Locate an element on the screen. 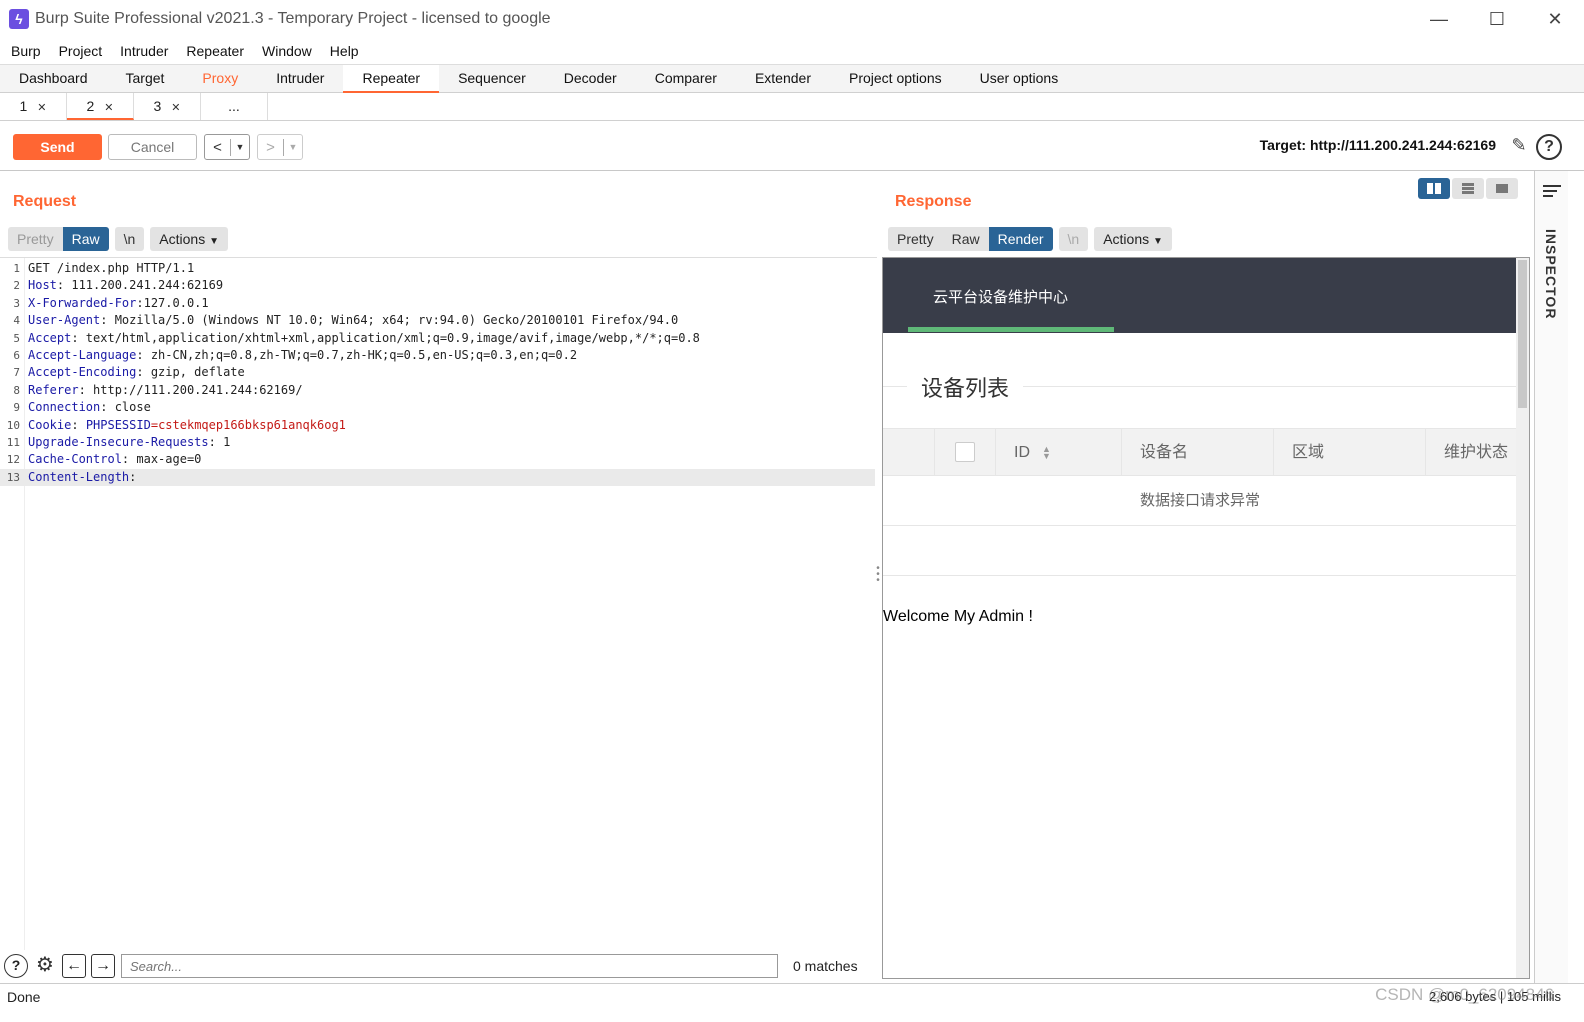 This screenshot has height=1022, width=1584. sort-icon: ▲ ▼ is located at coordinates (1046, 452).